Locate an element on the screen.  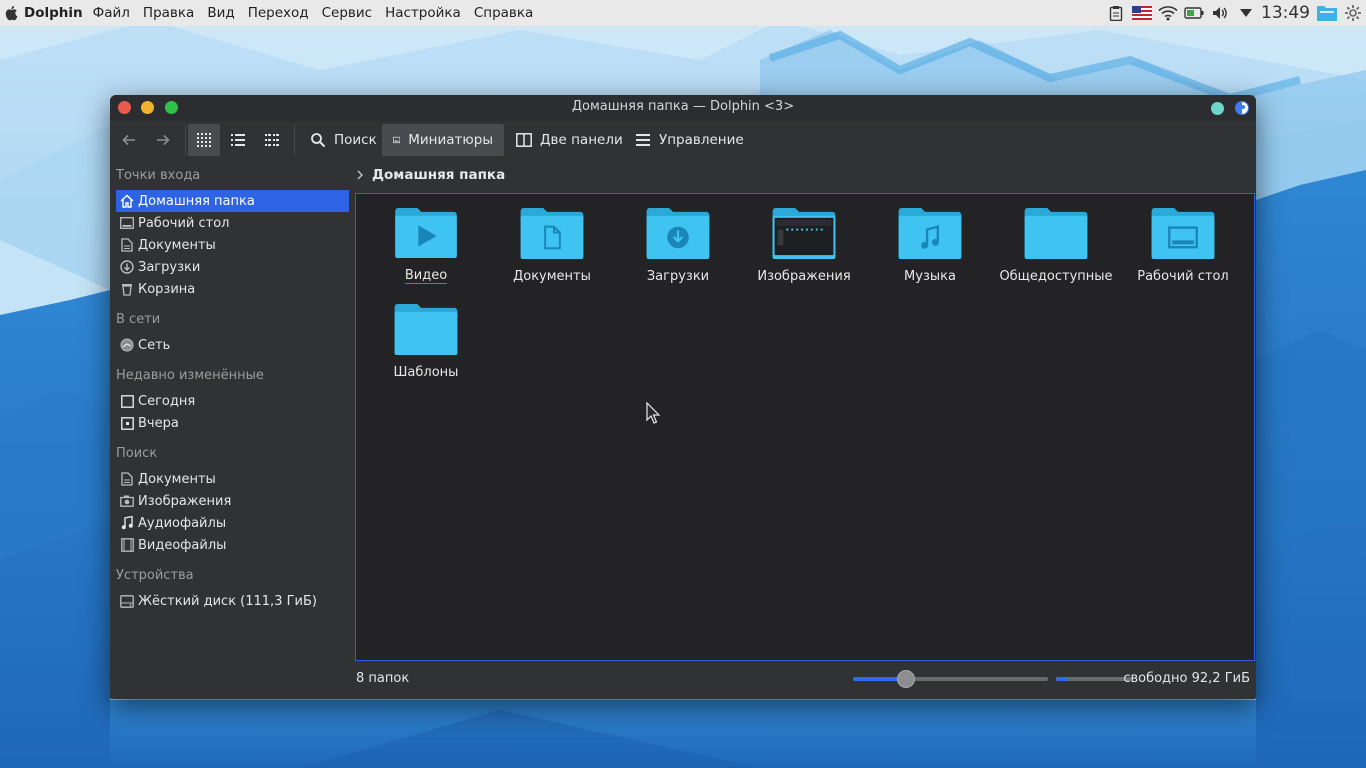
breadcrumb-current: Домашняя папка is located at coordinates (438, 175).